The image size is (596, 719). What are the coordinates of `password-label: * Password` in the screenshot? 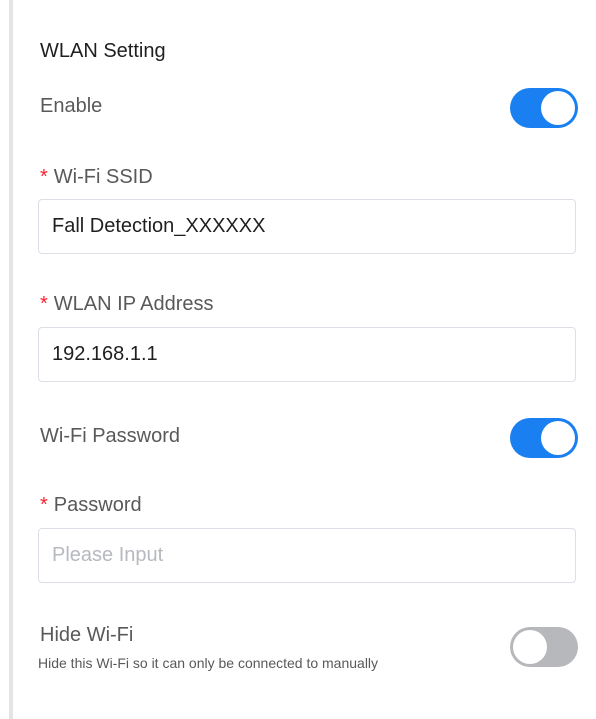 It's located at (91, 505).